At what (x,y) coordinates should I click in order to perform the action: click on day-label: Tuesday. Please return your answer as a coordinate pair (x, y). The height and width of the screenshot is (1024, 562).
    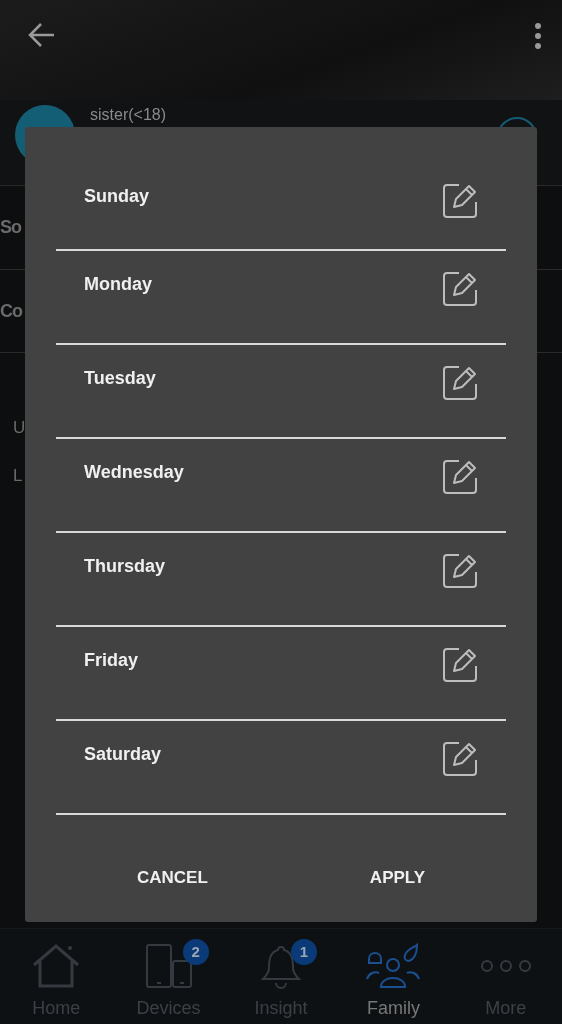
    Looking at the image, I should click on (120, 378).